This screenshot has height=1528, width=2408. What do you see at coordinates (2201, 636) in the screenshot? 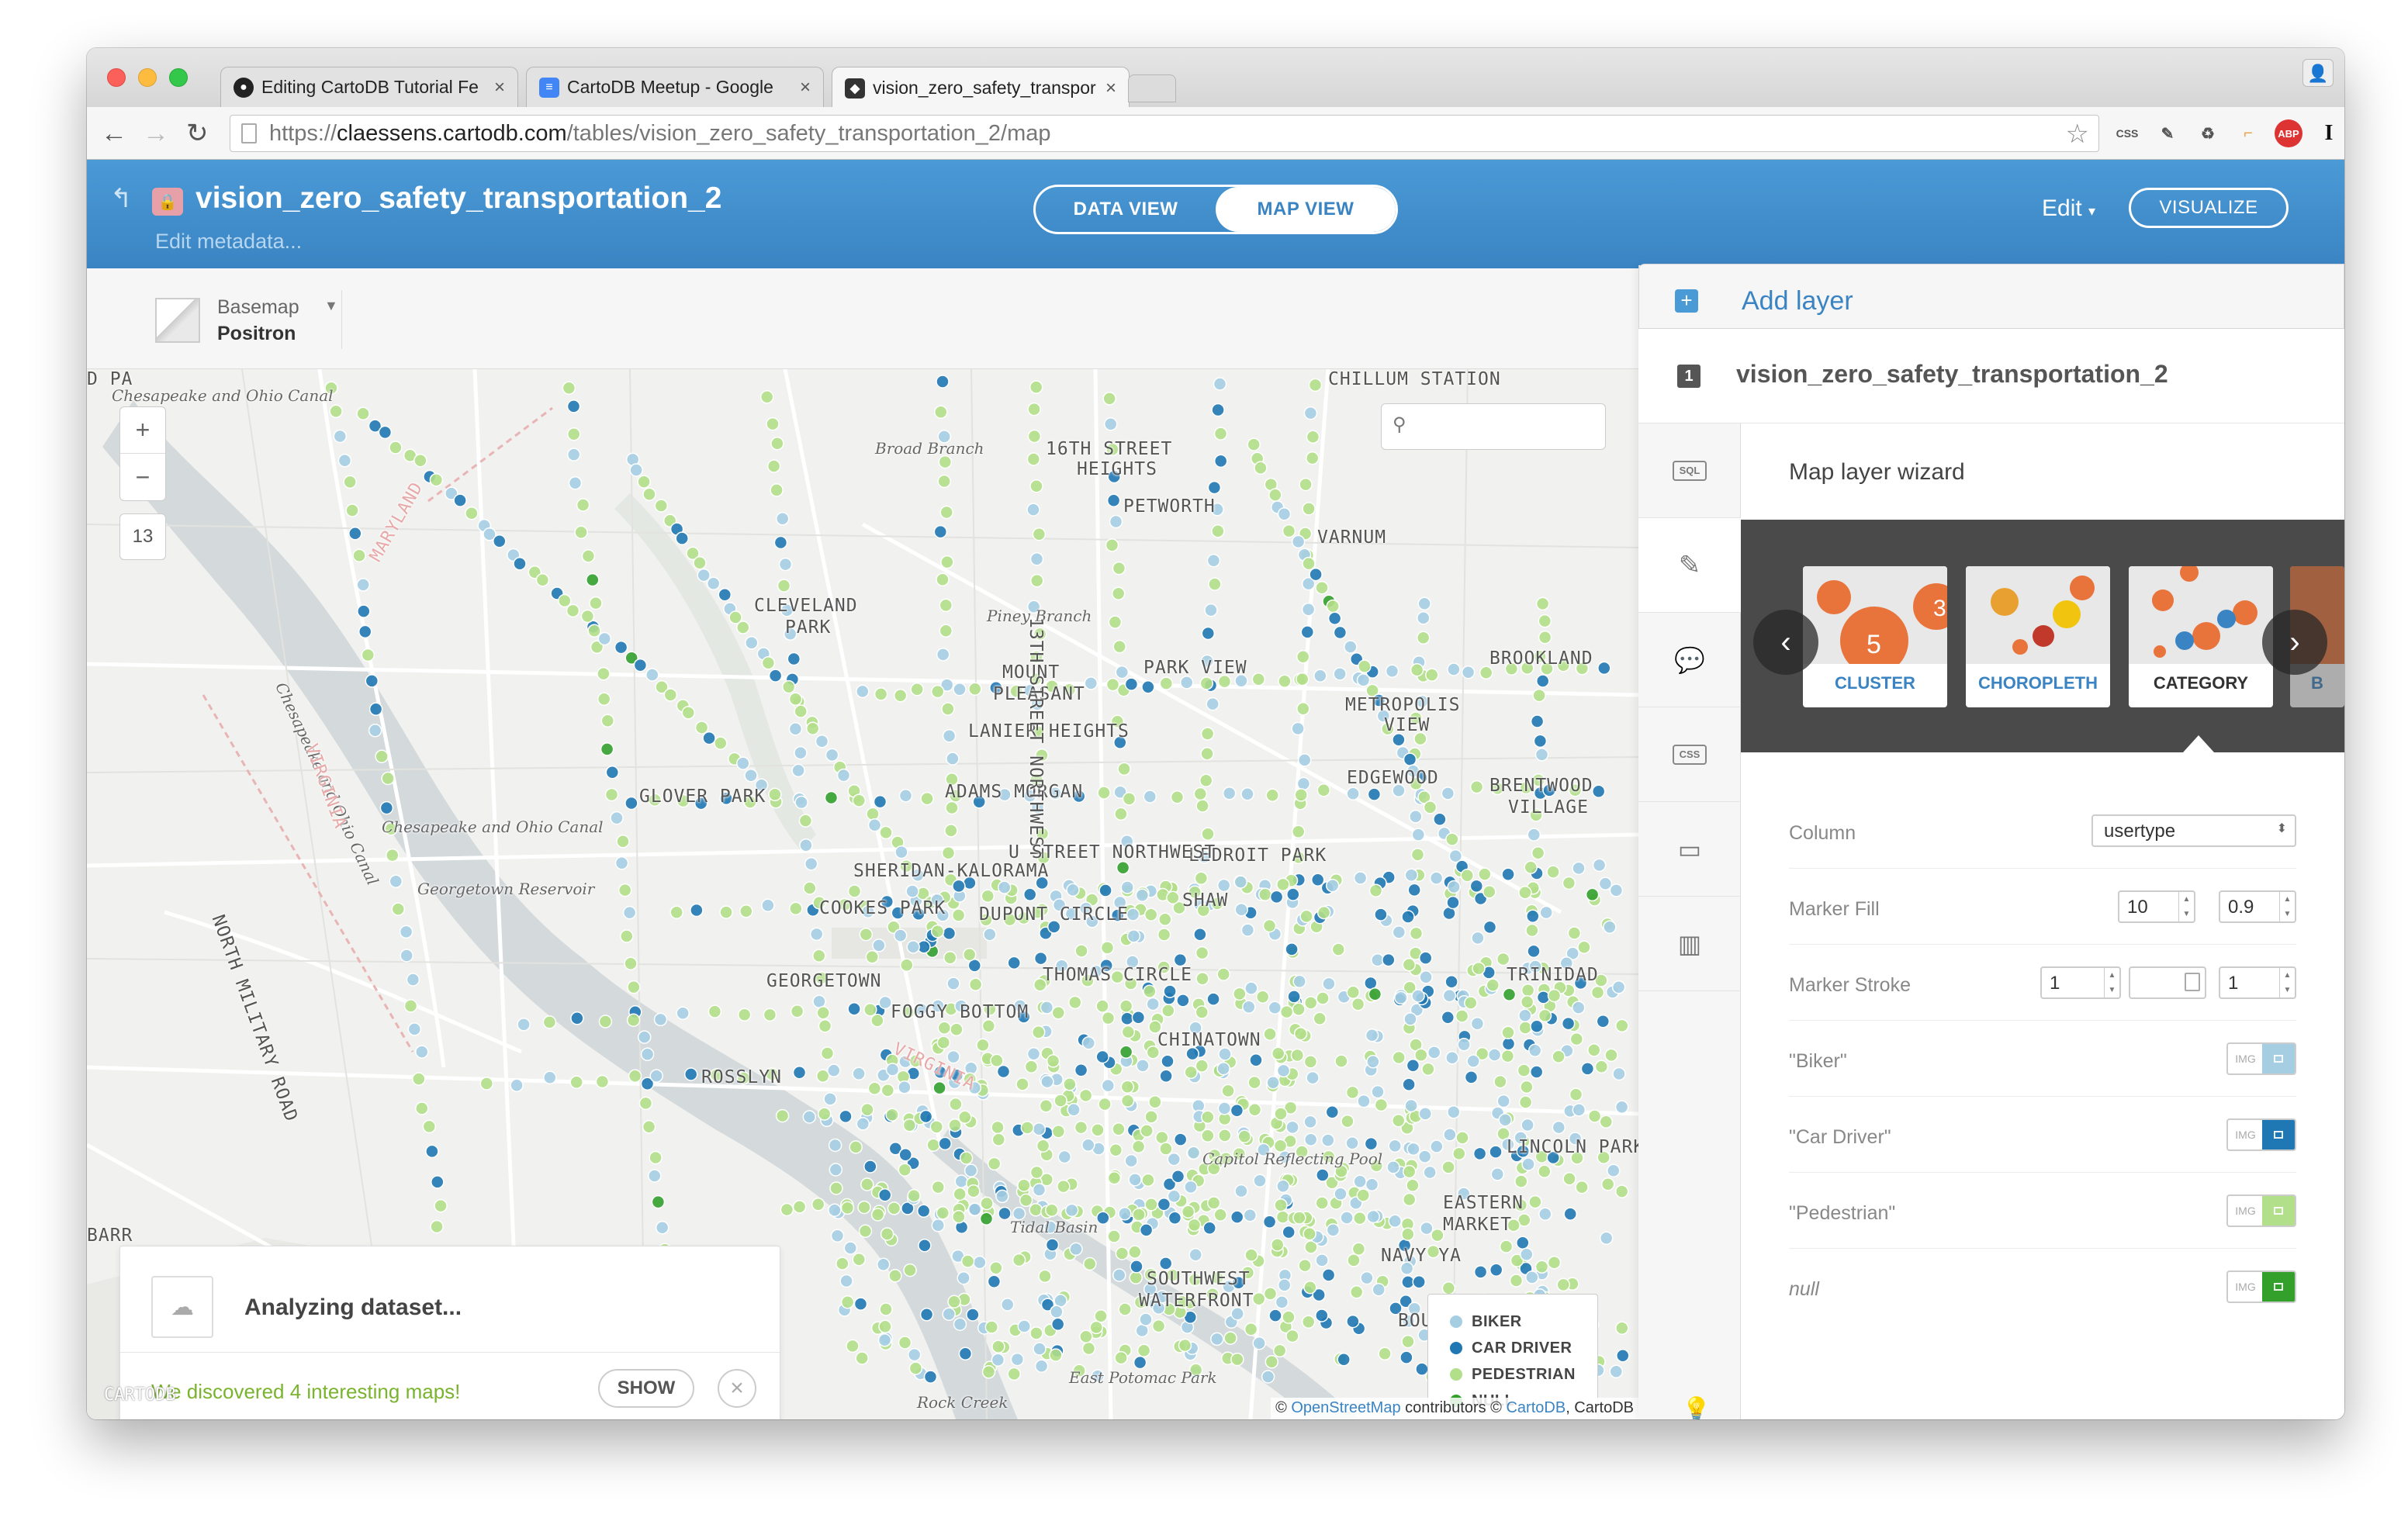
I see `category-type-card: CATEGORY` at bounding box center [2201, 636].